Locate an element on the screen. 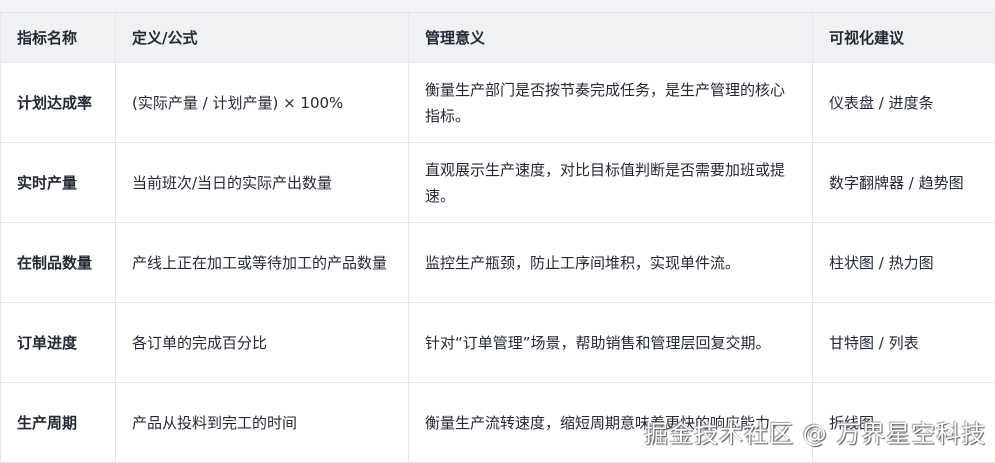 Image resolution: width=995 pixels, height=463 pixels. header-visual: 可视化建议 is located at coordinates (904, 38).